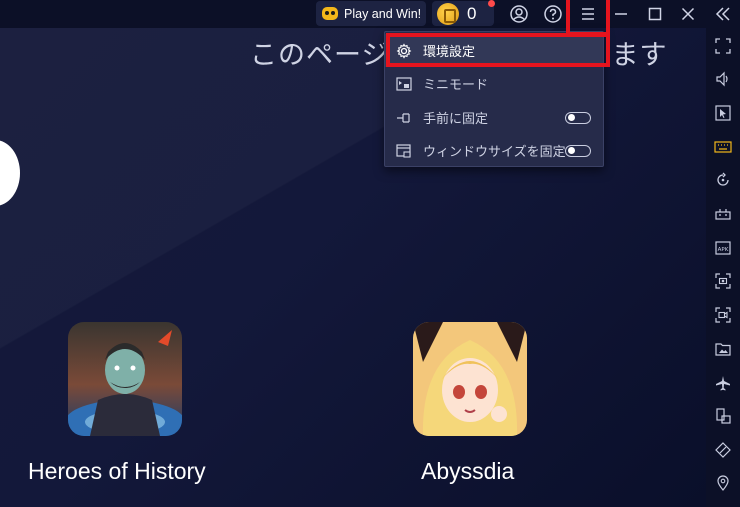 The height and width of the screenshot is (507, 740). What do you see at coordinates (723, 483) in the screenshot?
I see `location-icon` at bounding box center [723, 483].